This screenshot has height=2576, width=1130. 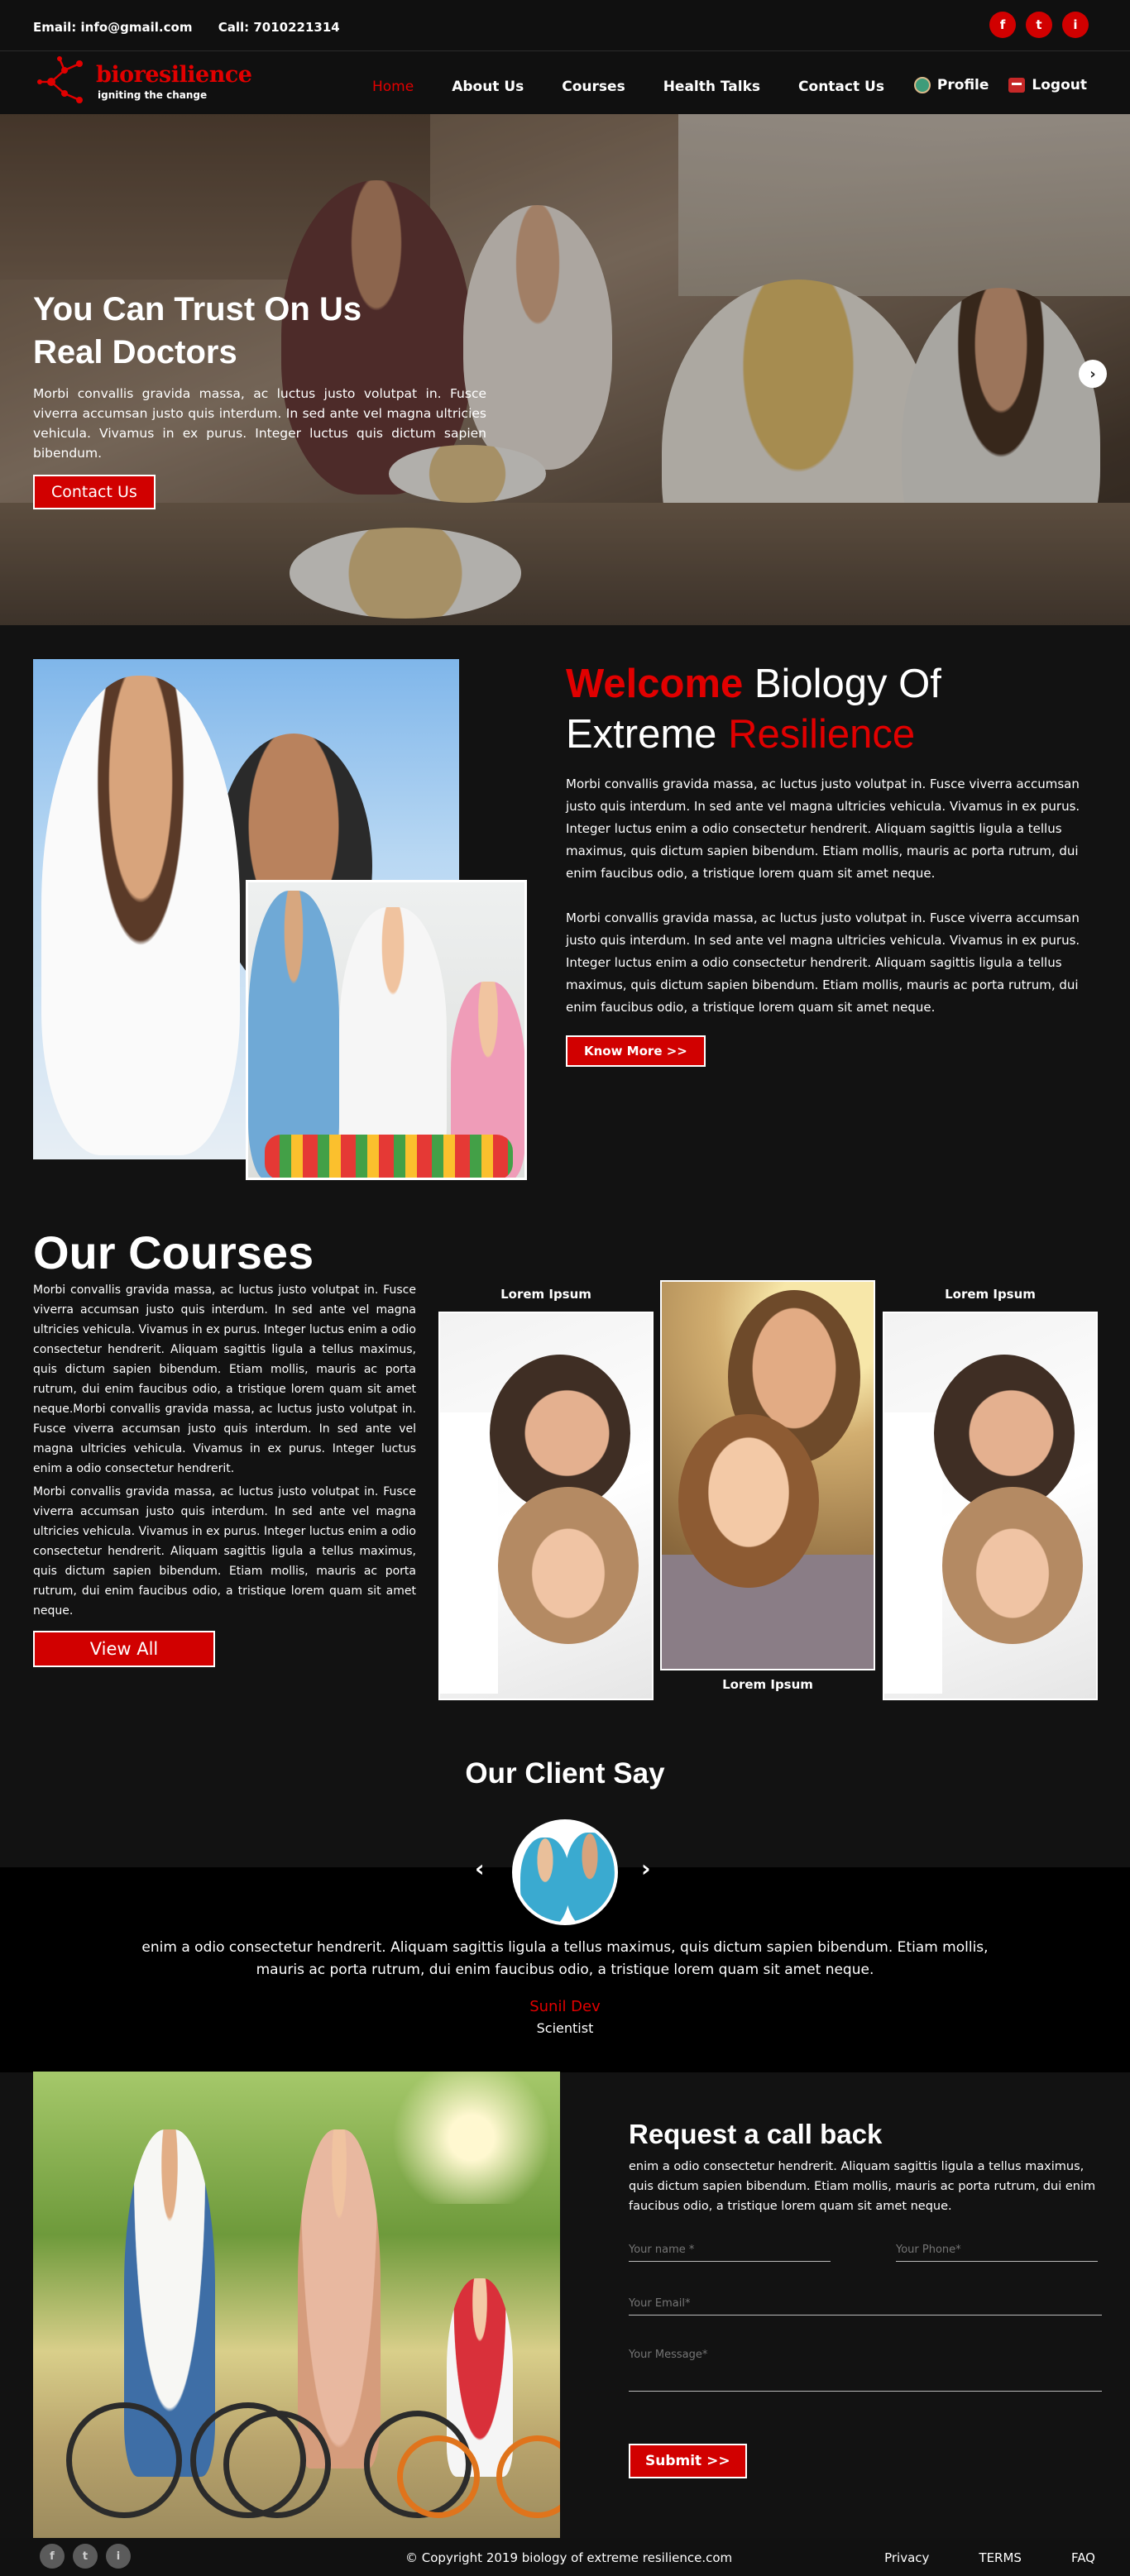 I want to click on hero-contact-button: Contact Us, so click(x=94, y=492).